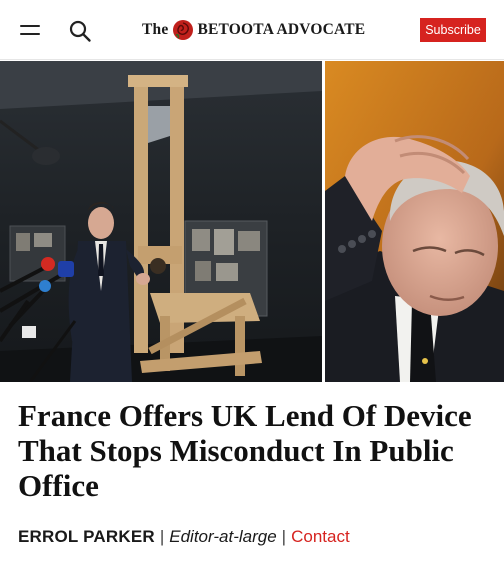 The height and width of the screenshot is (565, 504). I want to click on byline: ERROL PARKER | Editor-at-large | Contact, so click(184, 537).